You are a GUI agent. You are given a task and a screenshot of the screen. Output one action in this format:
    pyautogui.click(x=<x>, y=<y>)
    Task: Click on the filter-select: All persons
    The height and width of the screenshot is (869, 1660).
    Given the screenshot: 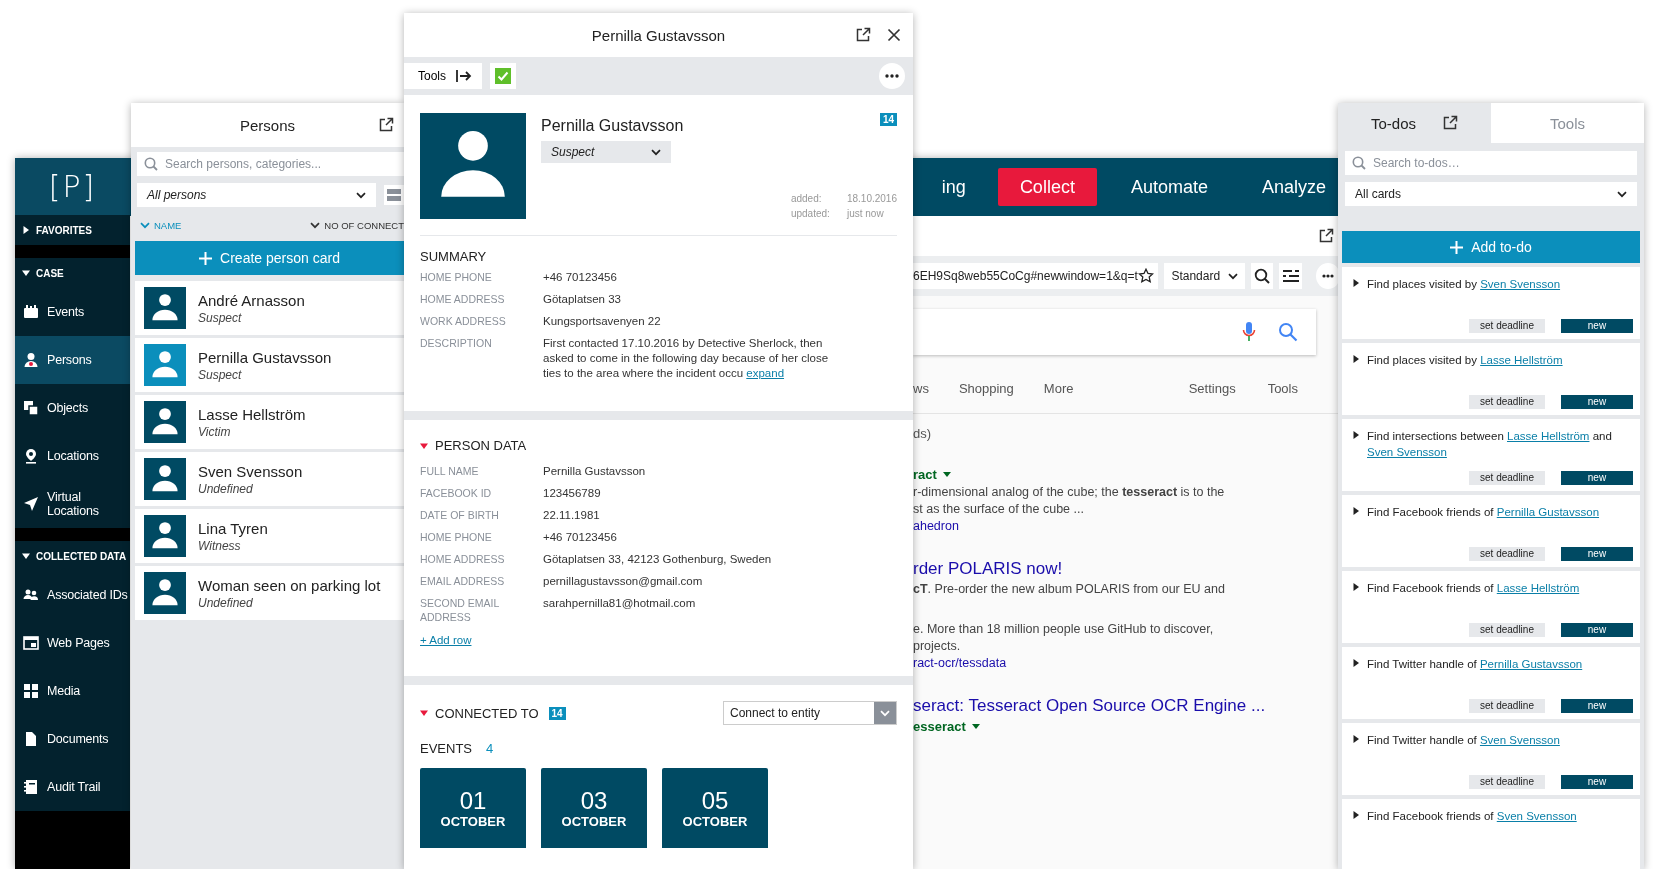 What is the action you would take?
    pyautogui.click(x=256, y=195)
    